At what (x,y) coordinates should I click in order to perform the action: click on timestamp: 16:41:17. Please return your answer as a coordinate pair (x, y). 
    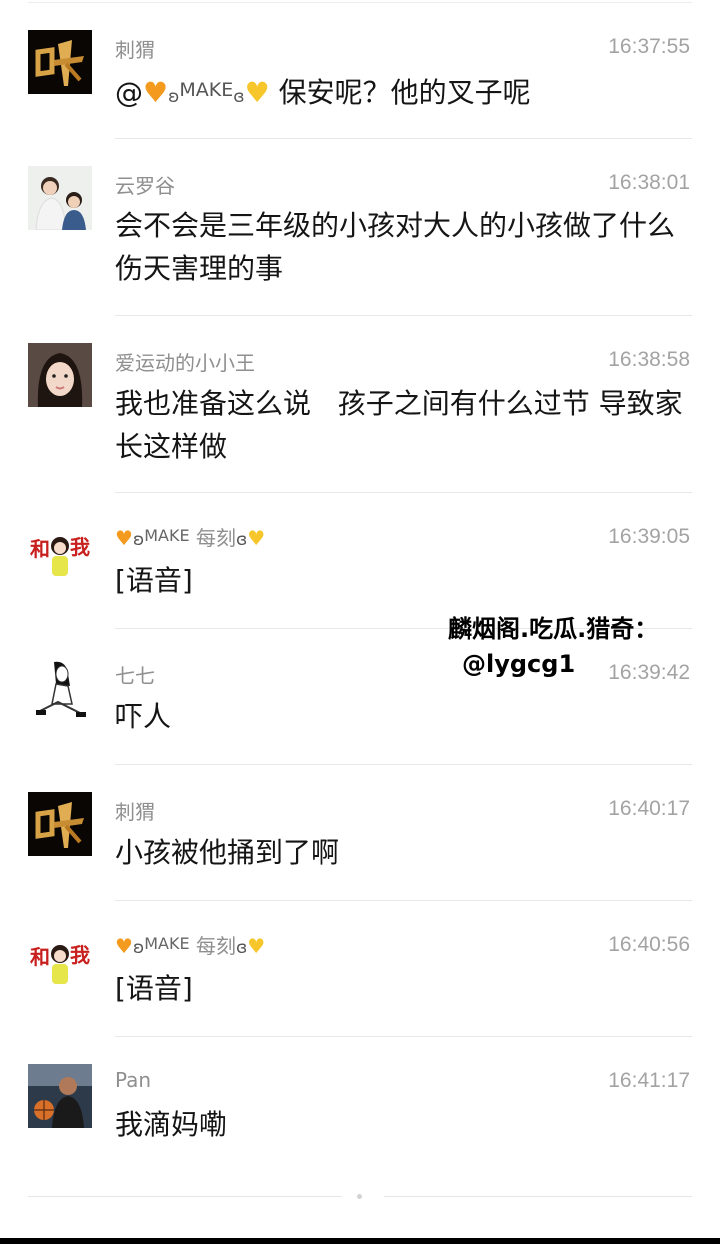
    Looking at the image, I should click on (649, 1080).